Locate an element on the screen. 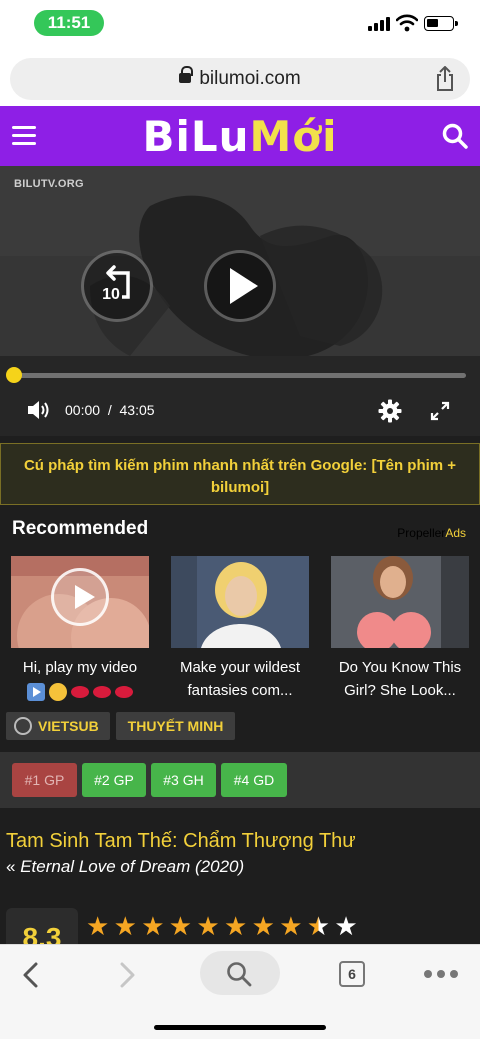  server-button-3: #3 GH is located at coordinates (183, 780).